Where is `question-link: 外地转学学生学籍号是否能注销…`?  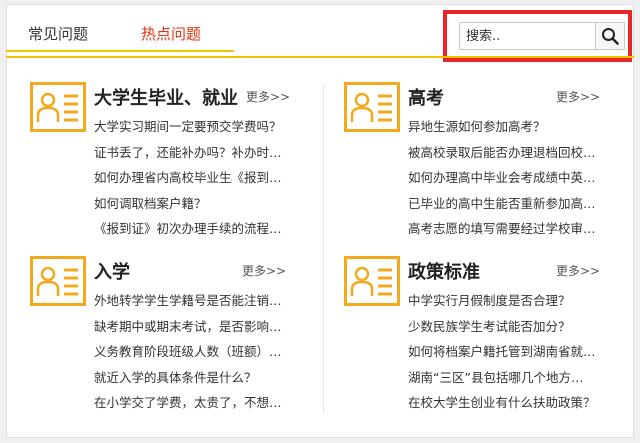
question-link: 外地转学学生学籍号是否能注销… is located at coordinates (196, 301).